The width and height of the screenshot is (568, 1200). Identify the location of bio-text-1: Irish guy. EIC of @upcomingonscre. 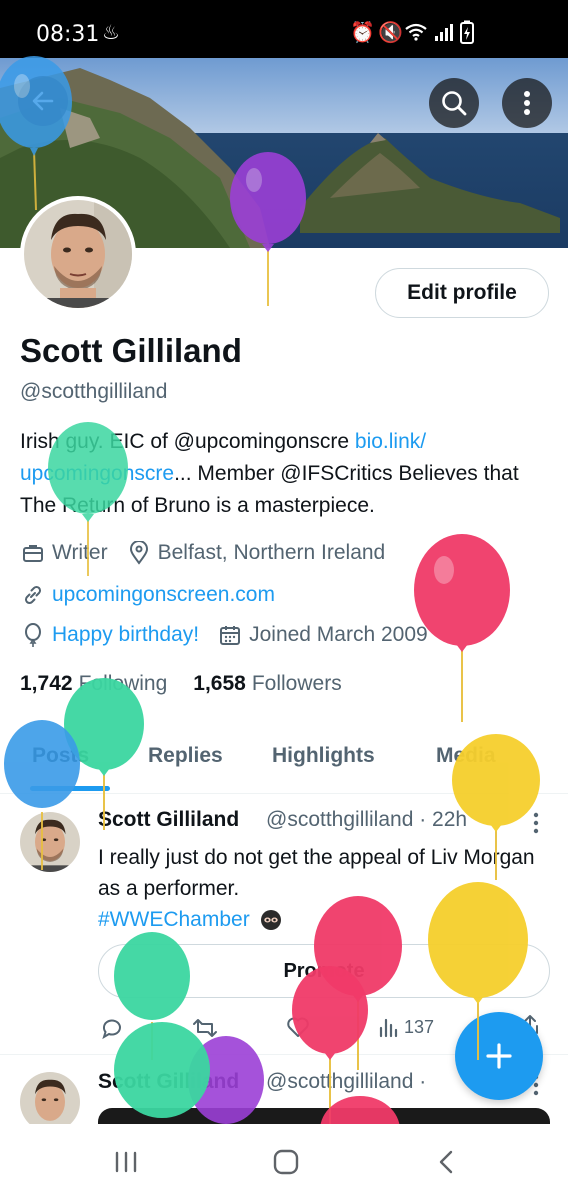
(187, 441).